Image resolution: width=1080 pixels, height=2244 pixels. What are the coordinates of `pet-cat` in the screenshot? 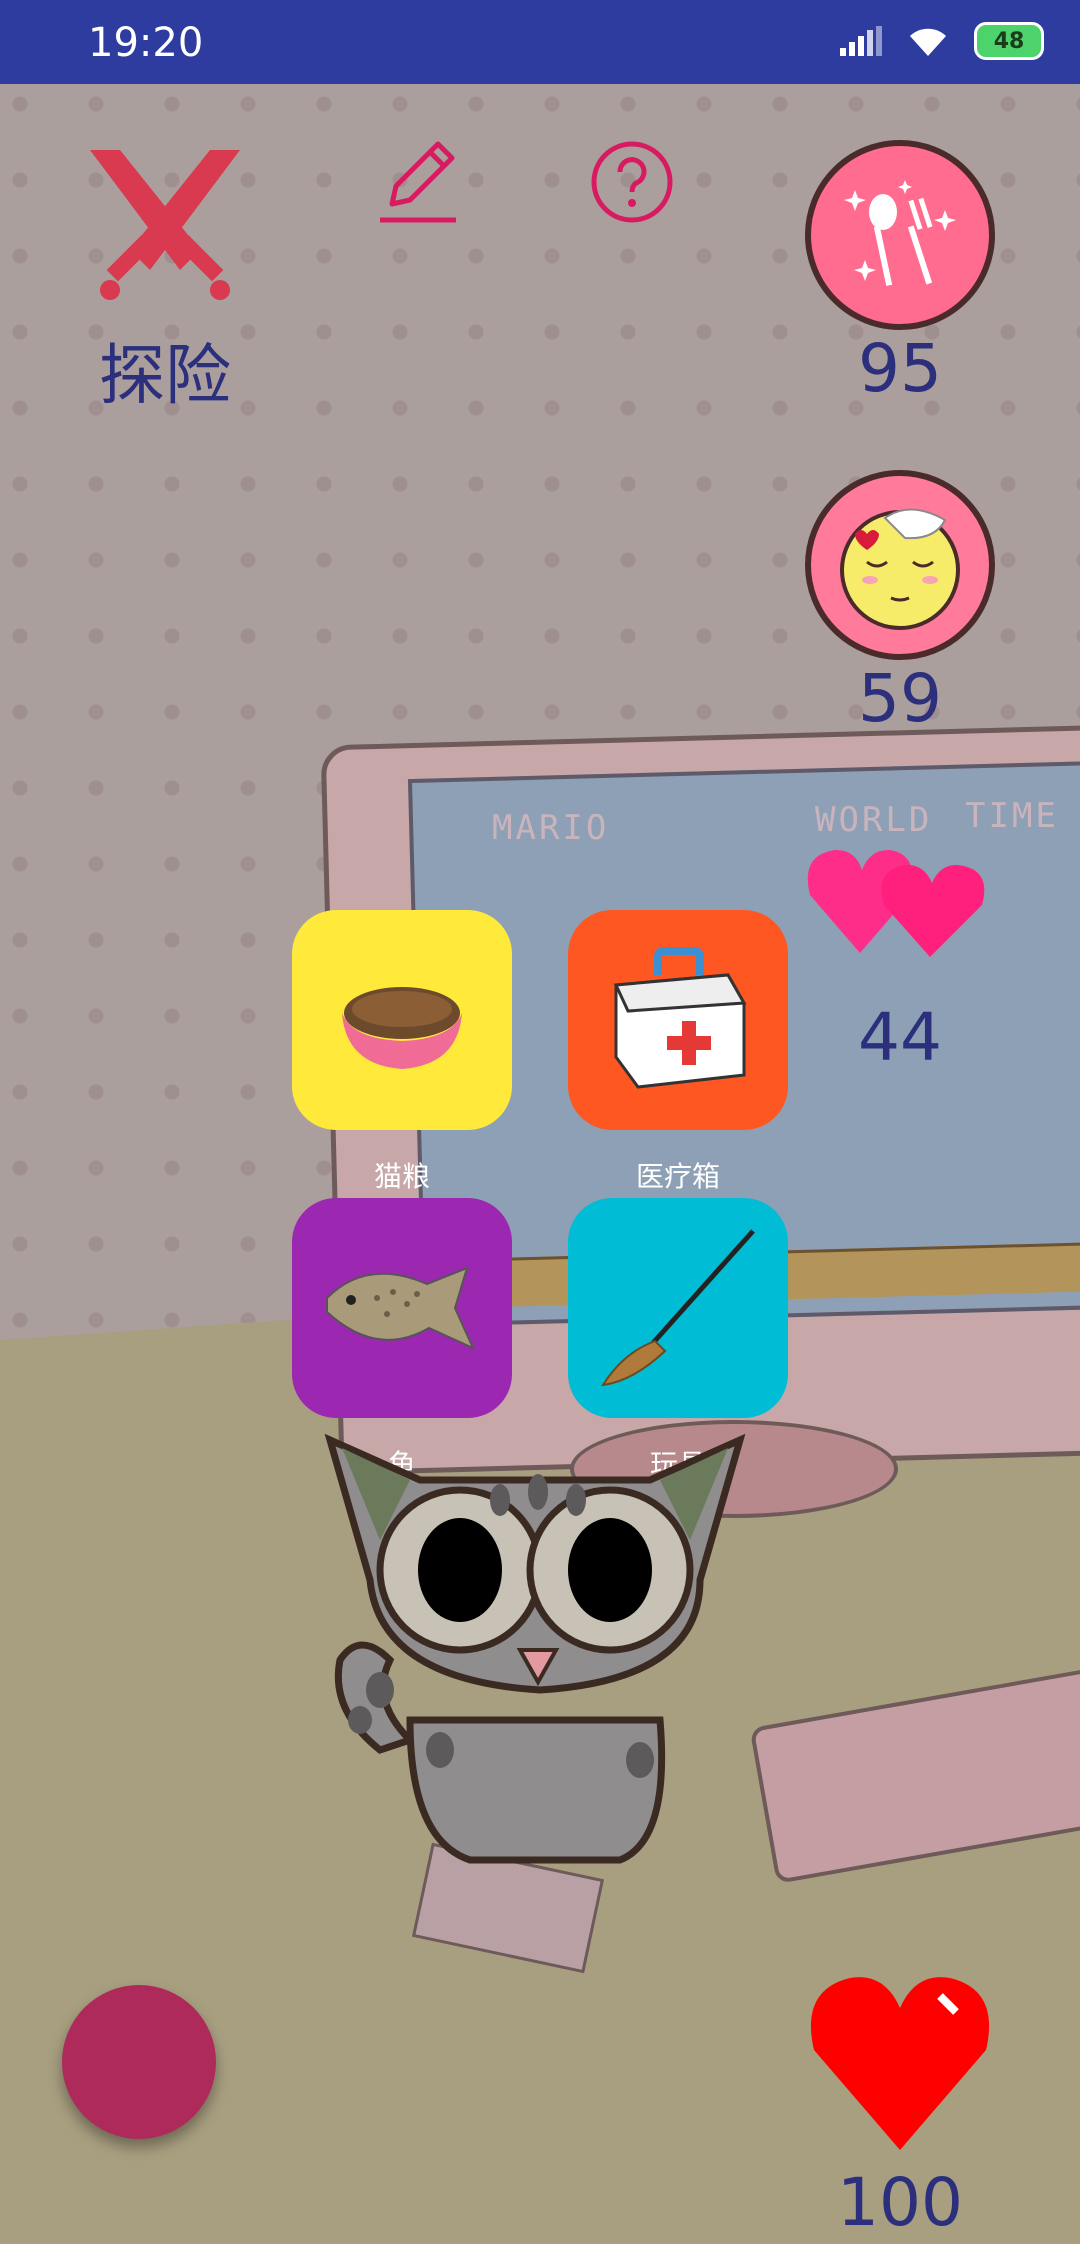 It's located at (540, 1650).